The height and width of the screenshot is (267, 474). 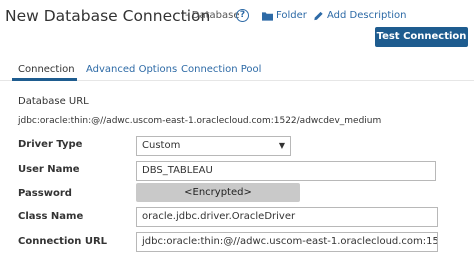 What do you see at coordinates (49, 169) in the screenshot?
I see `user-name-label: User Name` at bounding box center [49, 169].